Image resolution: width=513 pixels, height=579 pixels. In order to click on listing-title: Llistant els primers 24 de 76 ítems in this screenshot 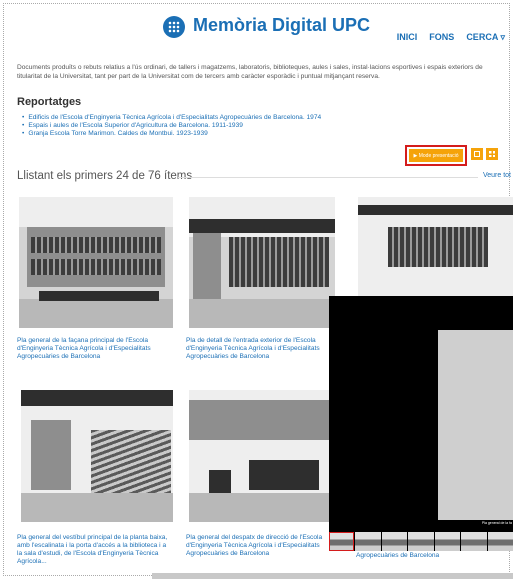, I will do `click(105, 176)`.